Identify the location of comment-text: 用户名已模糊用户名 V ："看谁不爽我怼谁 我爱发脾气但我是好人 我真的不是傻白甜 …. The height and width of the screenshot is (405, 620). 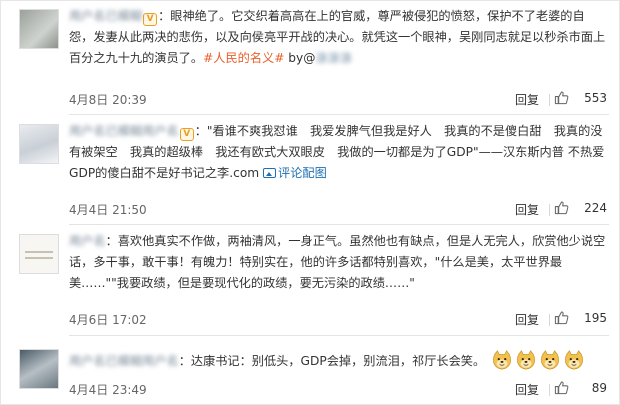
(338, 152).